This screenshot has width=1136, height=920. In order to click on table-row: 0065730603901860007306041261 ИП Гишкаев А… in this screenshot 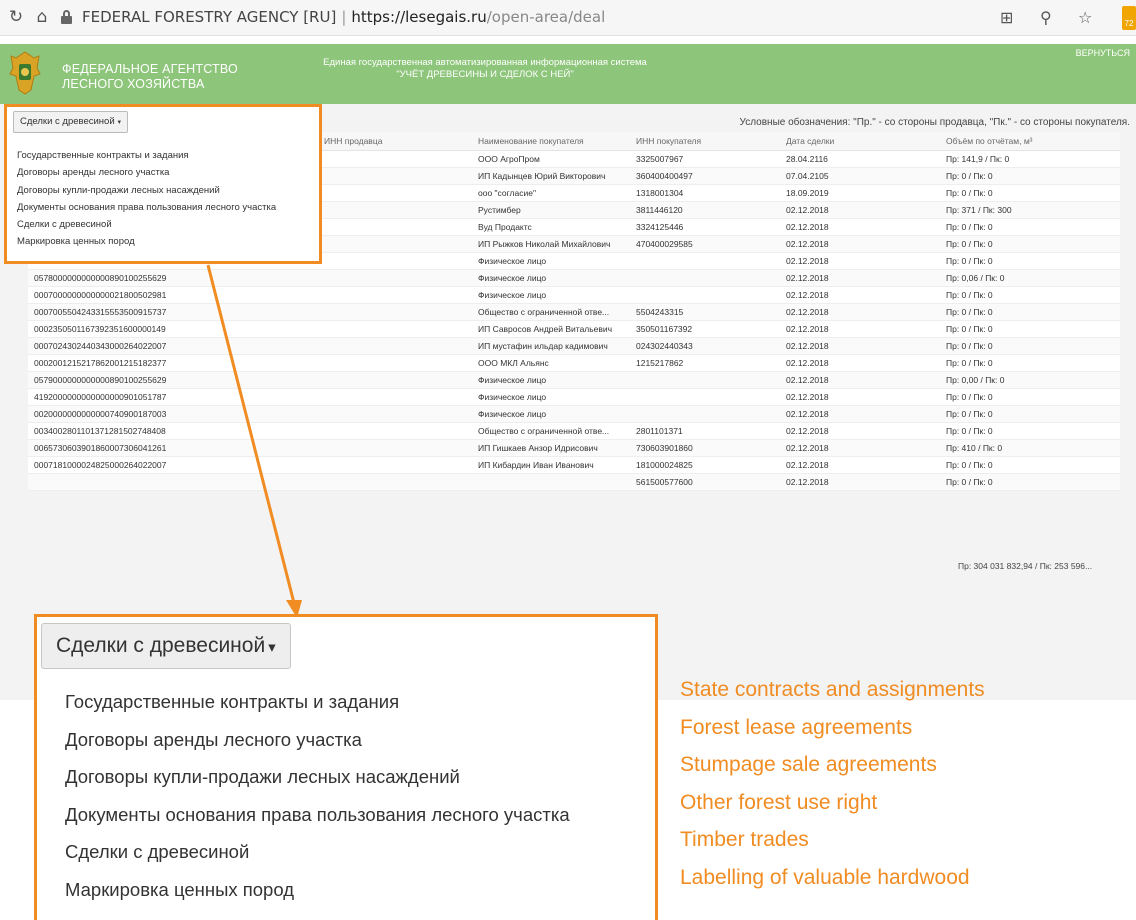, I will do `click(574, 448)`.